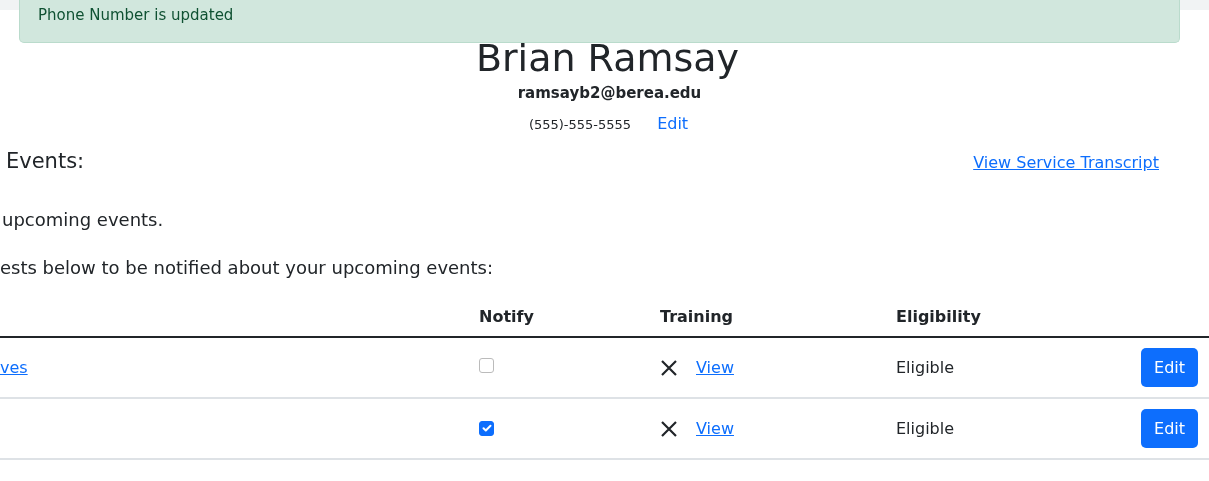 The height and width of the screenshot is (481, 1209). I want to click on column-header: Eligibility, so click(939, 316).